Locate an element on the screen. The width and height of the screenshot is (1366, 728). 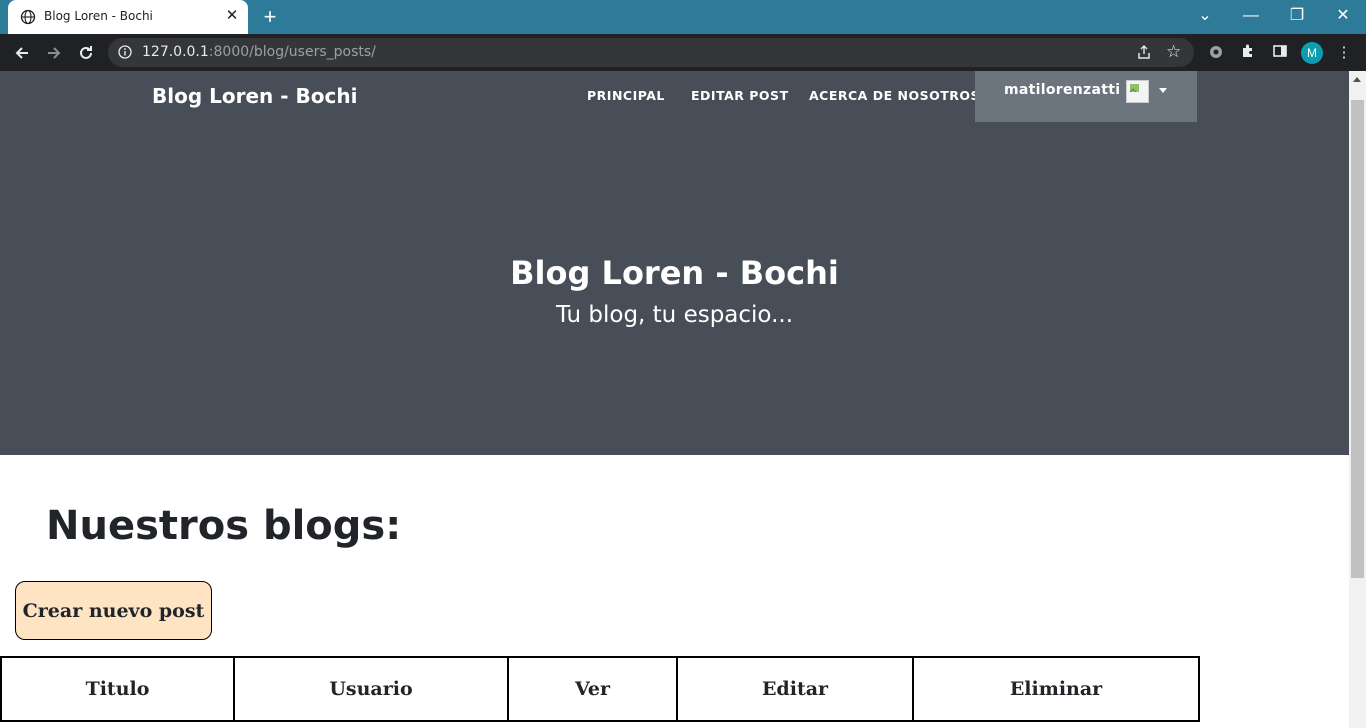
extensions-puzzle-icon is located at coordinates (1248, 53).